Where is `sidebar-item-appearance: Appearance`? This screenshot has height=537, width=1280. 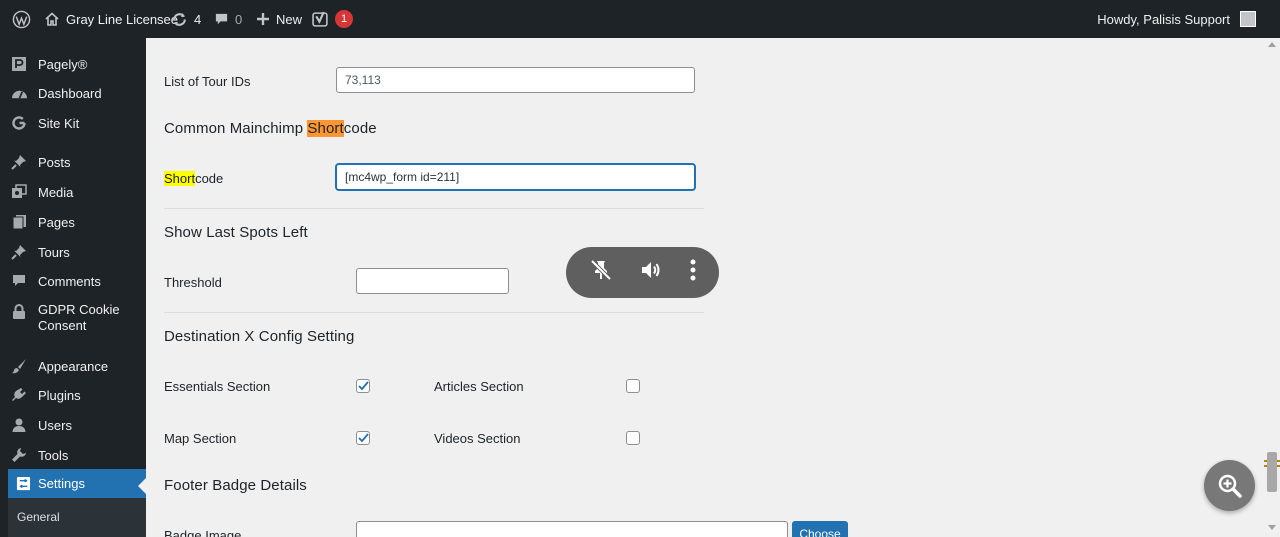 sidebar-item-appearance: Appearance is located at coordinates (73, 366).